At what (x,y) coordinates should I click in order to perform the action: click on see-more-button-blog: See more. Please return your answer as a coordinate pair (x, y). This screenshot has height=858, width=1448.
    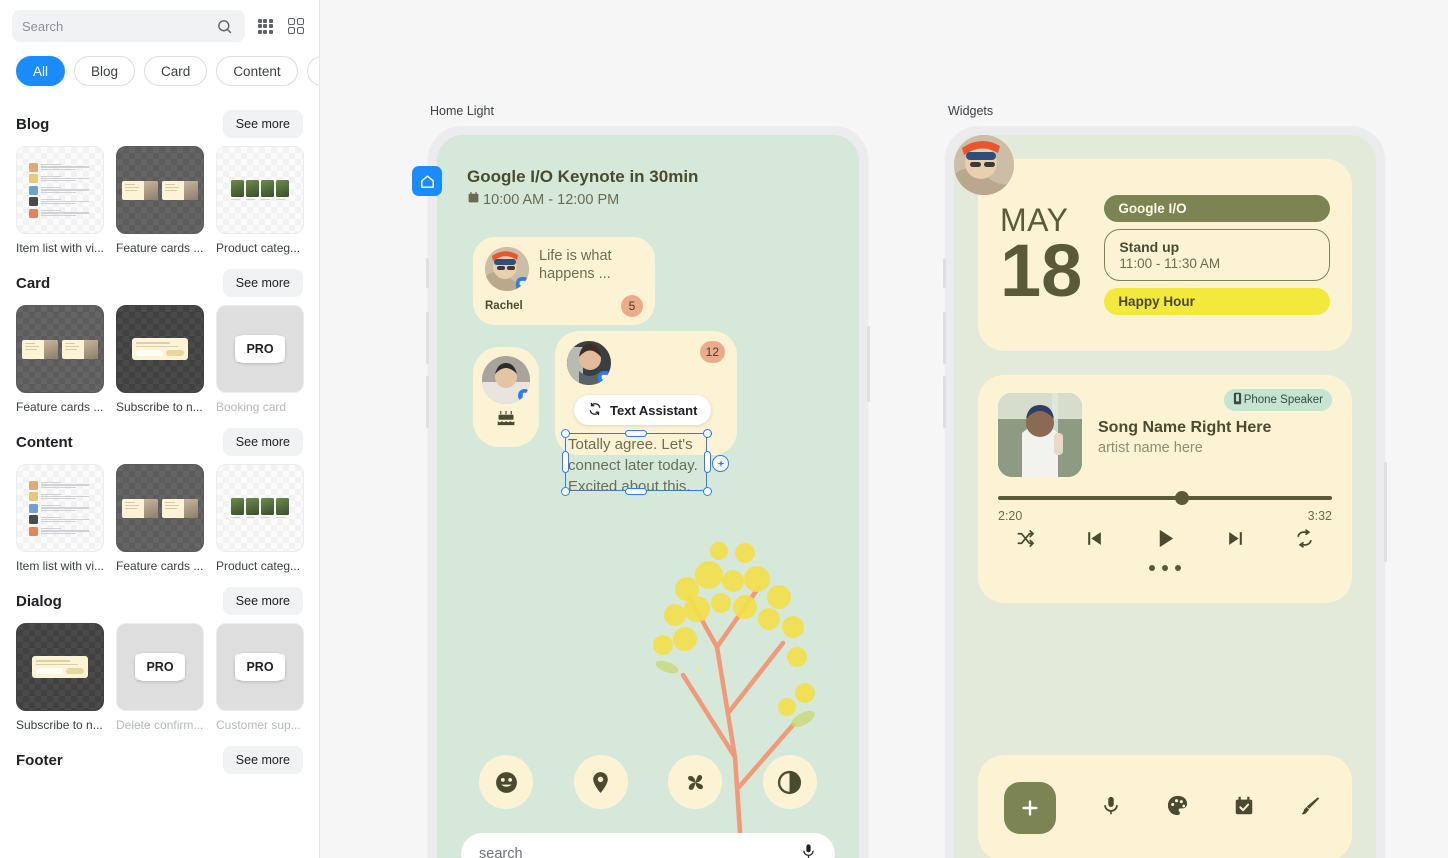
    Looking at the image, I should click on (262, 124).